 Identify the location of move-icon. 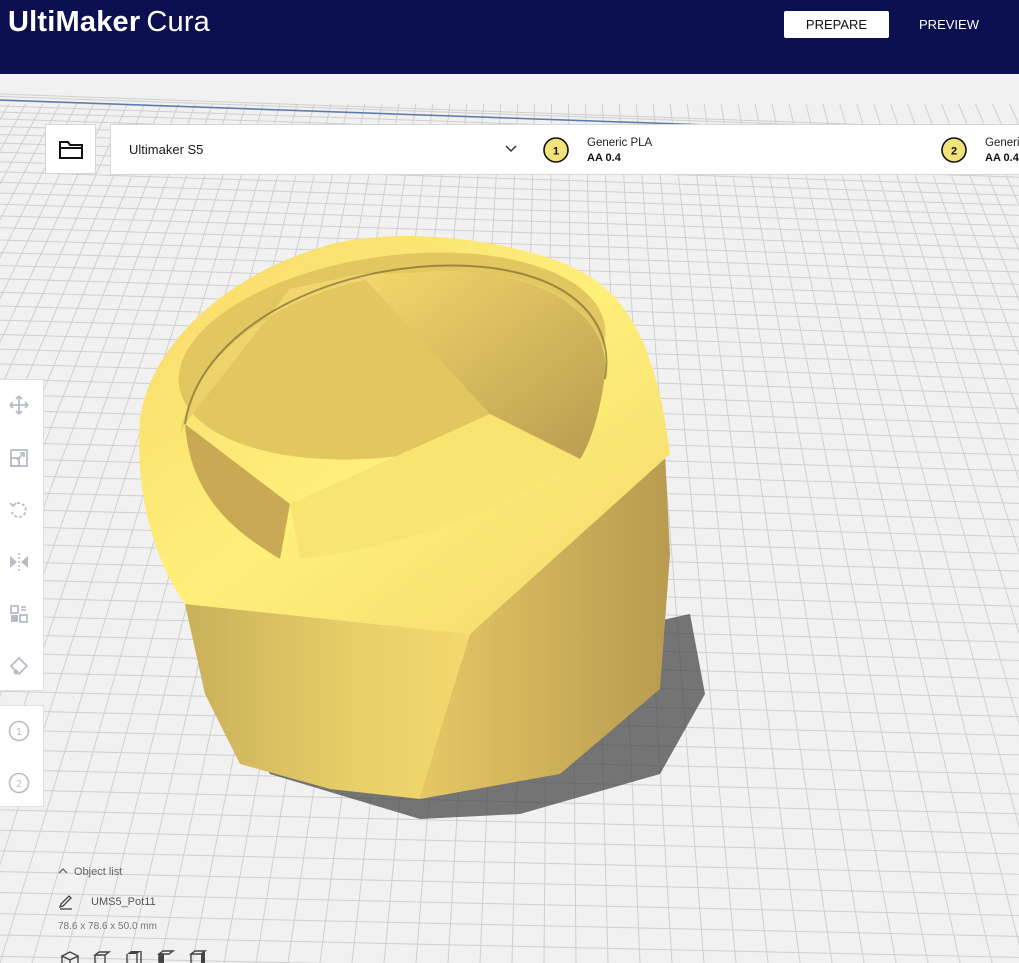
(19, 405).